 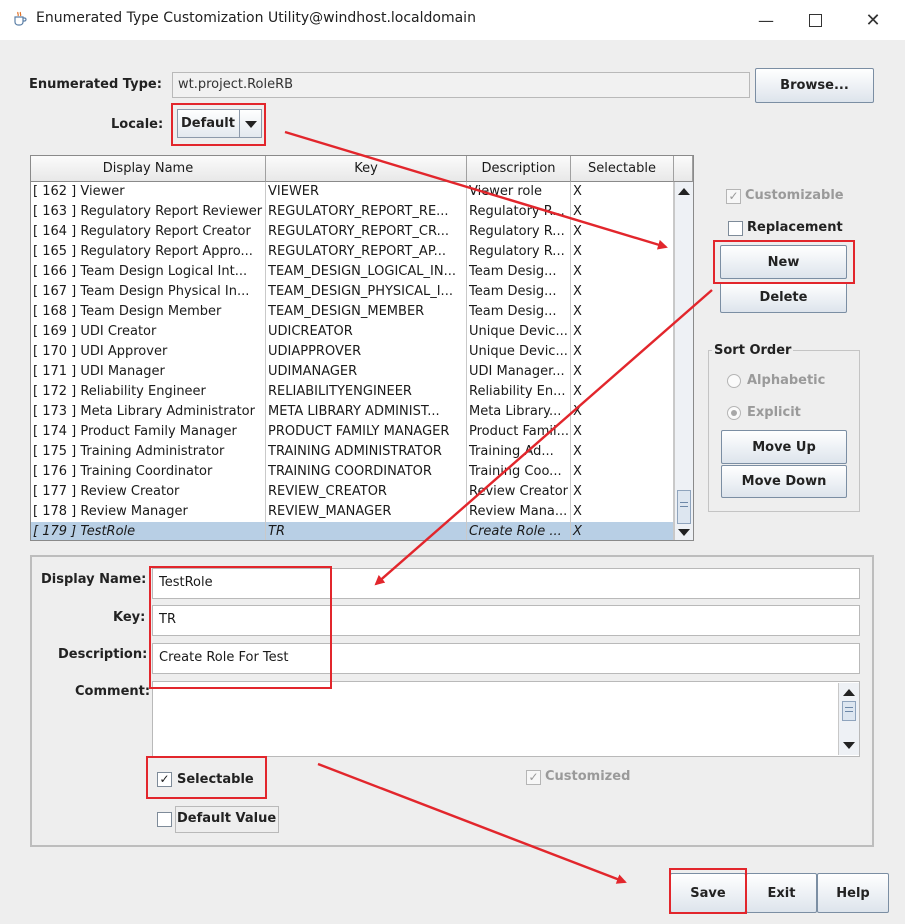 What do you see at coordinates (849, 745) in the screenshot?
I see `comment-scroll-down-icon` at bounding box center [849, 745].